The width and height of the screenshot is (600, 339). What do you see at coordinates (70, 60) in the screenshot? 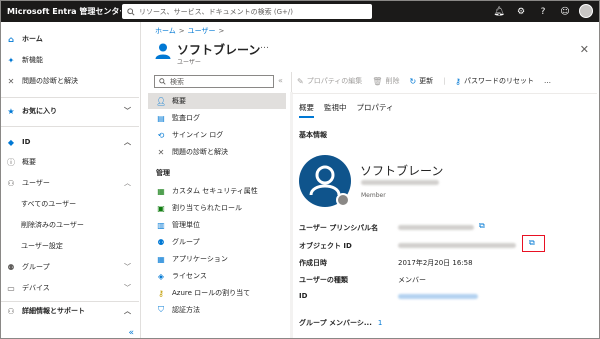
I see `nav-item-whats-new: ✦ 新機能` at bounding box center [70, 60].